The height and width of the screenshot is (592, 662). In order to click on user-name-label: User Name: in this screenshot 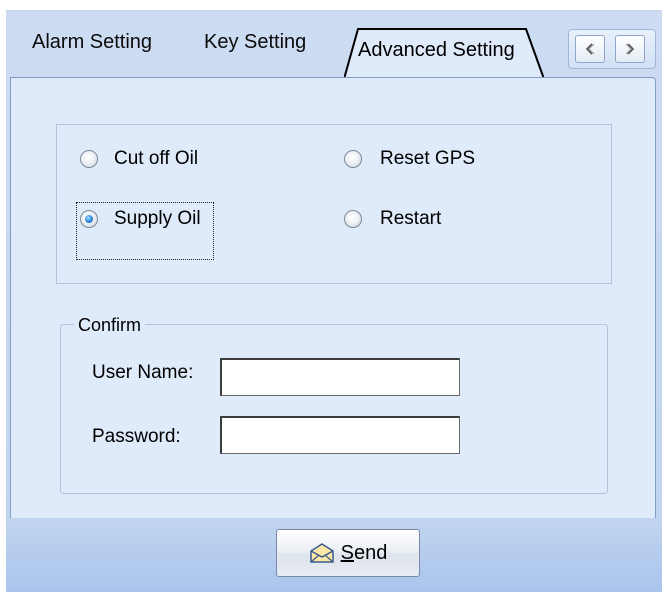, I will do `click(143, 372)`.